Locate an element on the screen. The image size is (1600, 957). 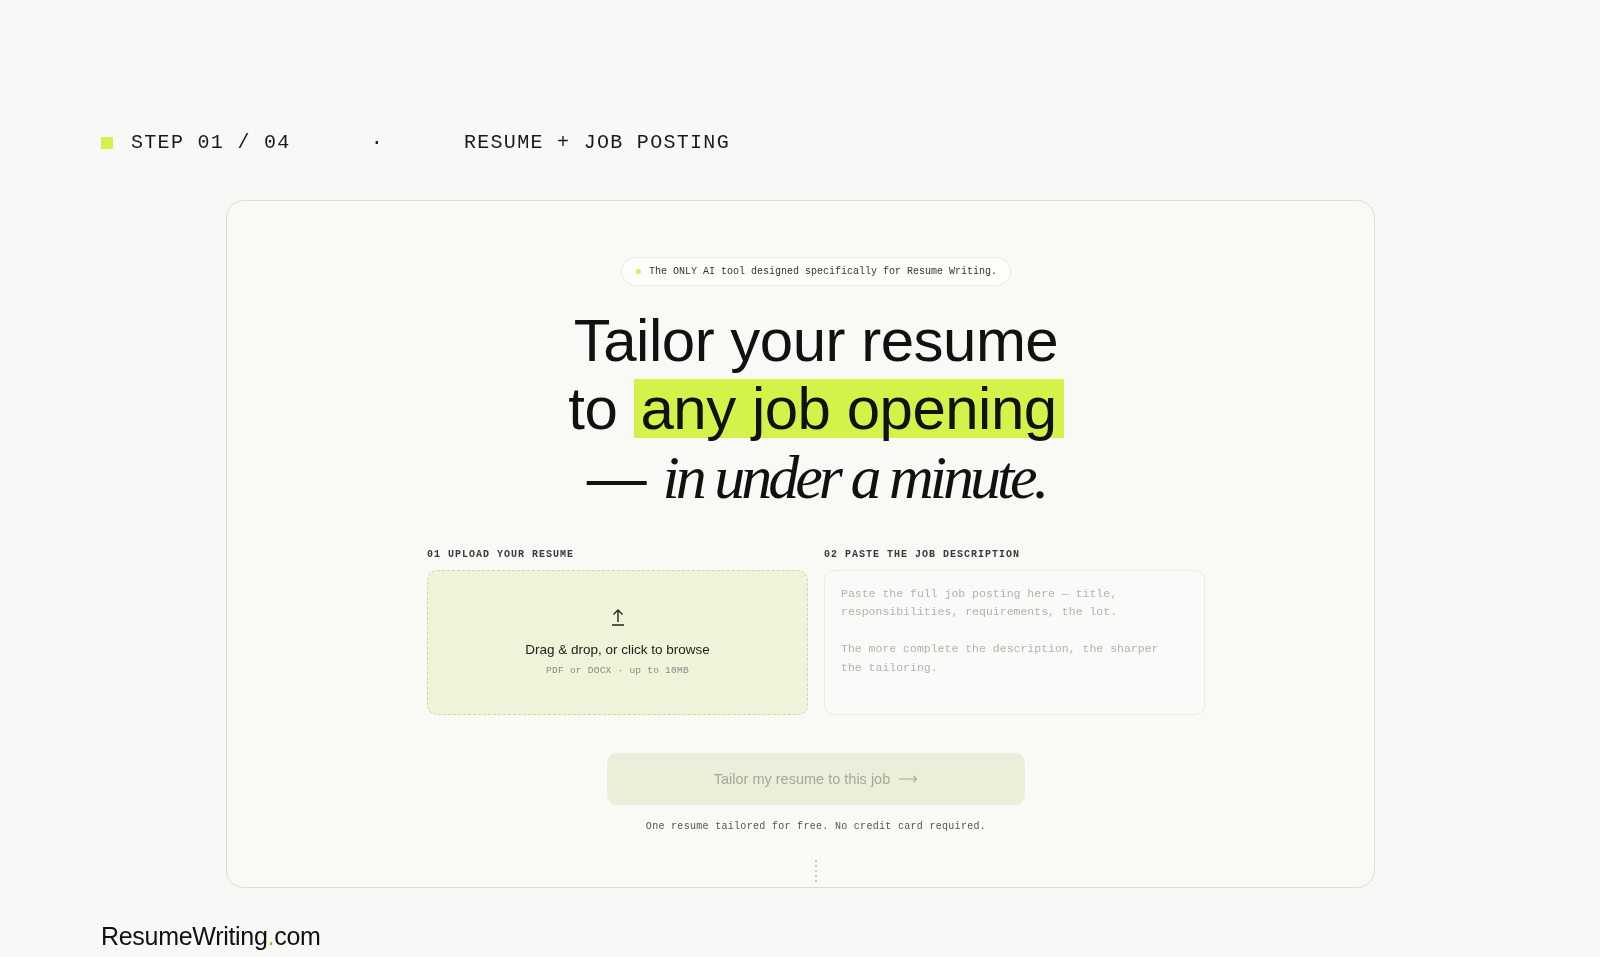
job-description-label: 02 PASTE THE JOB DESCRIPTION is located at coordinates (923, 555).